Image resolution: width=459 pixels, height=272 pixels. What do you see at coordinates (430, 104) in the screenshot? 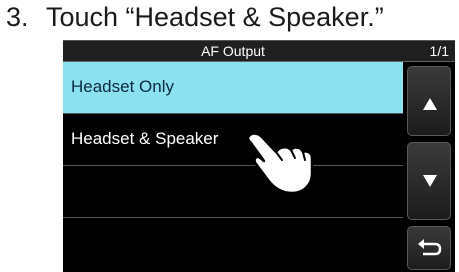
I see `triangle-up-icon` at bounding box center [430, 104].